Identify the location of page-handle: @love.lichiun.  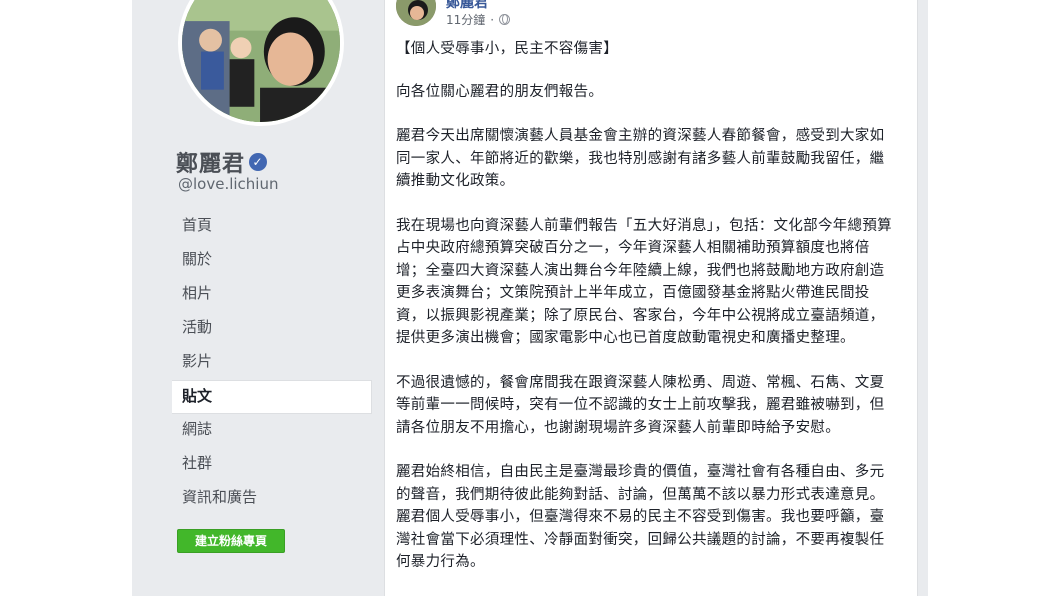
(228, 184).